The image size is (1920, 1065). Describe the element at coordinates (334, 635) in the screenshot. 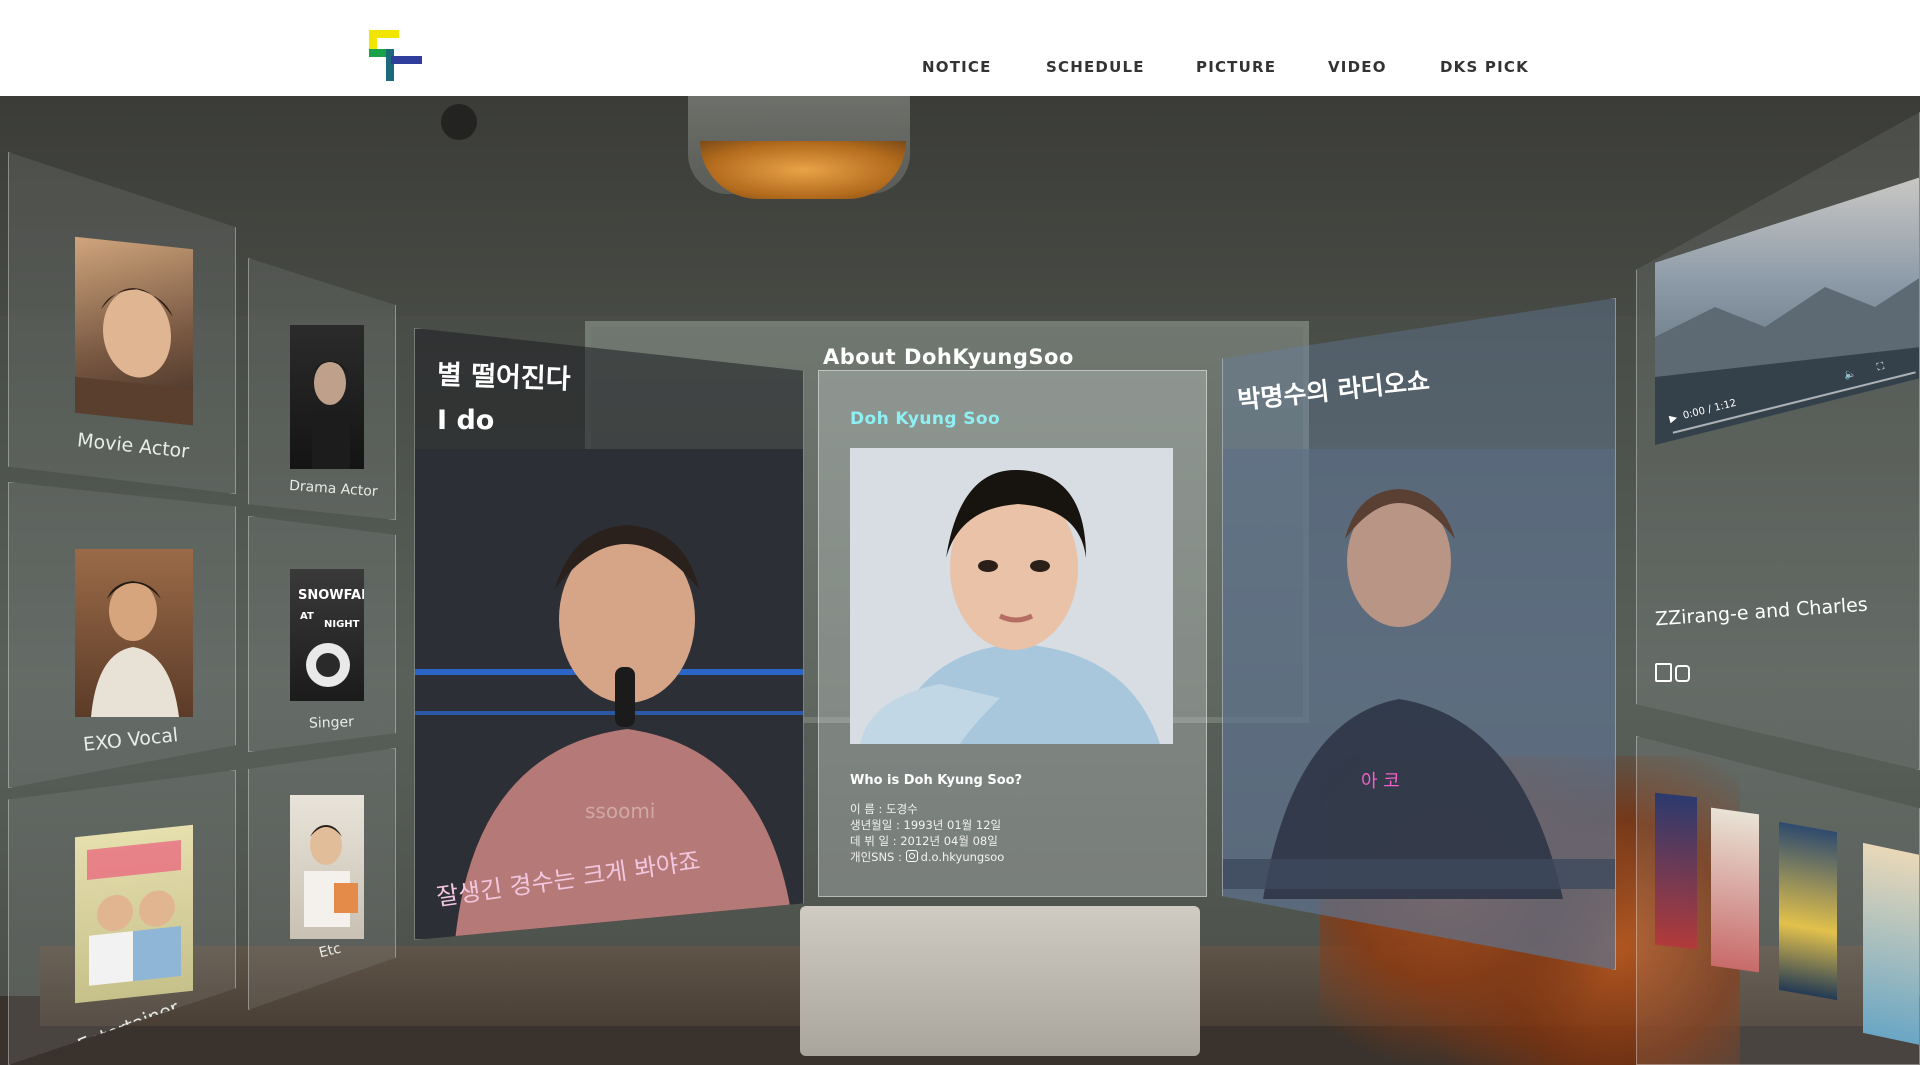

I see `singer-poster: SNOWFALL AT NIGHT` at that location.